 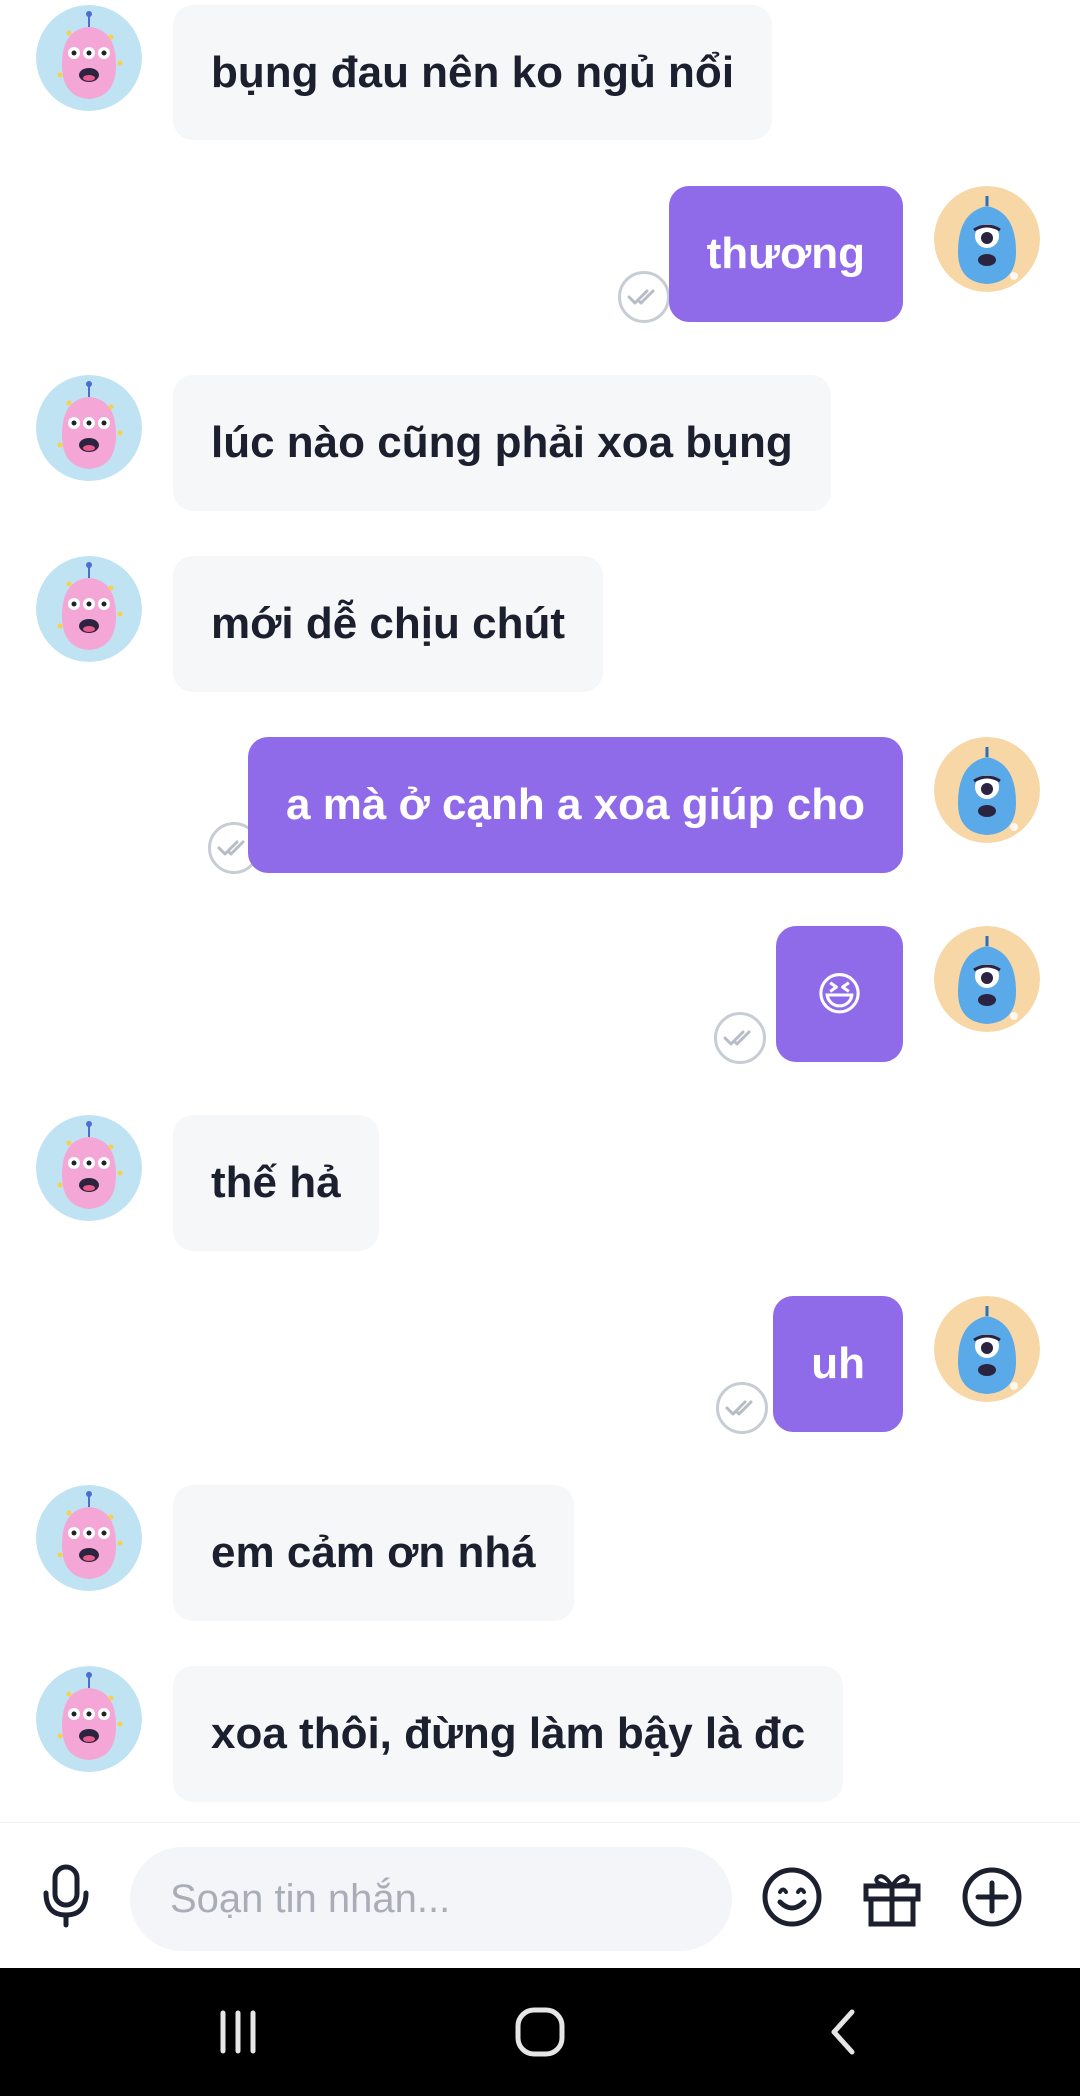 I want to click on message-bubble-incoming: lúc nào cũng phải xoa bụng, so click(x=502, y=443).